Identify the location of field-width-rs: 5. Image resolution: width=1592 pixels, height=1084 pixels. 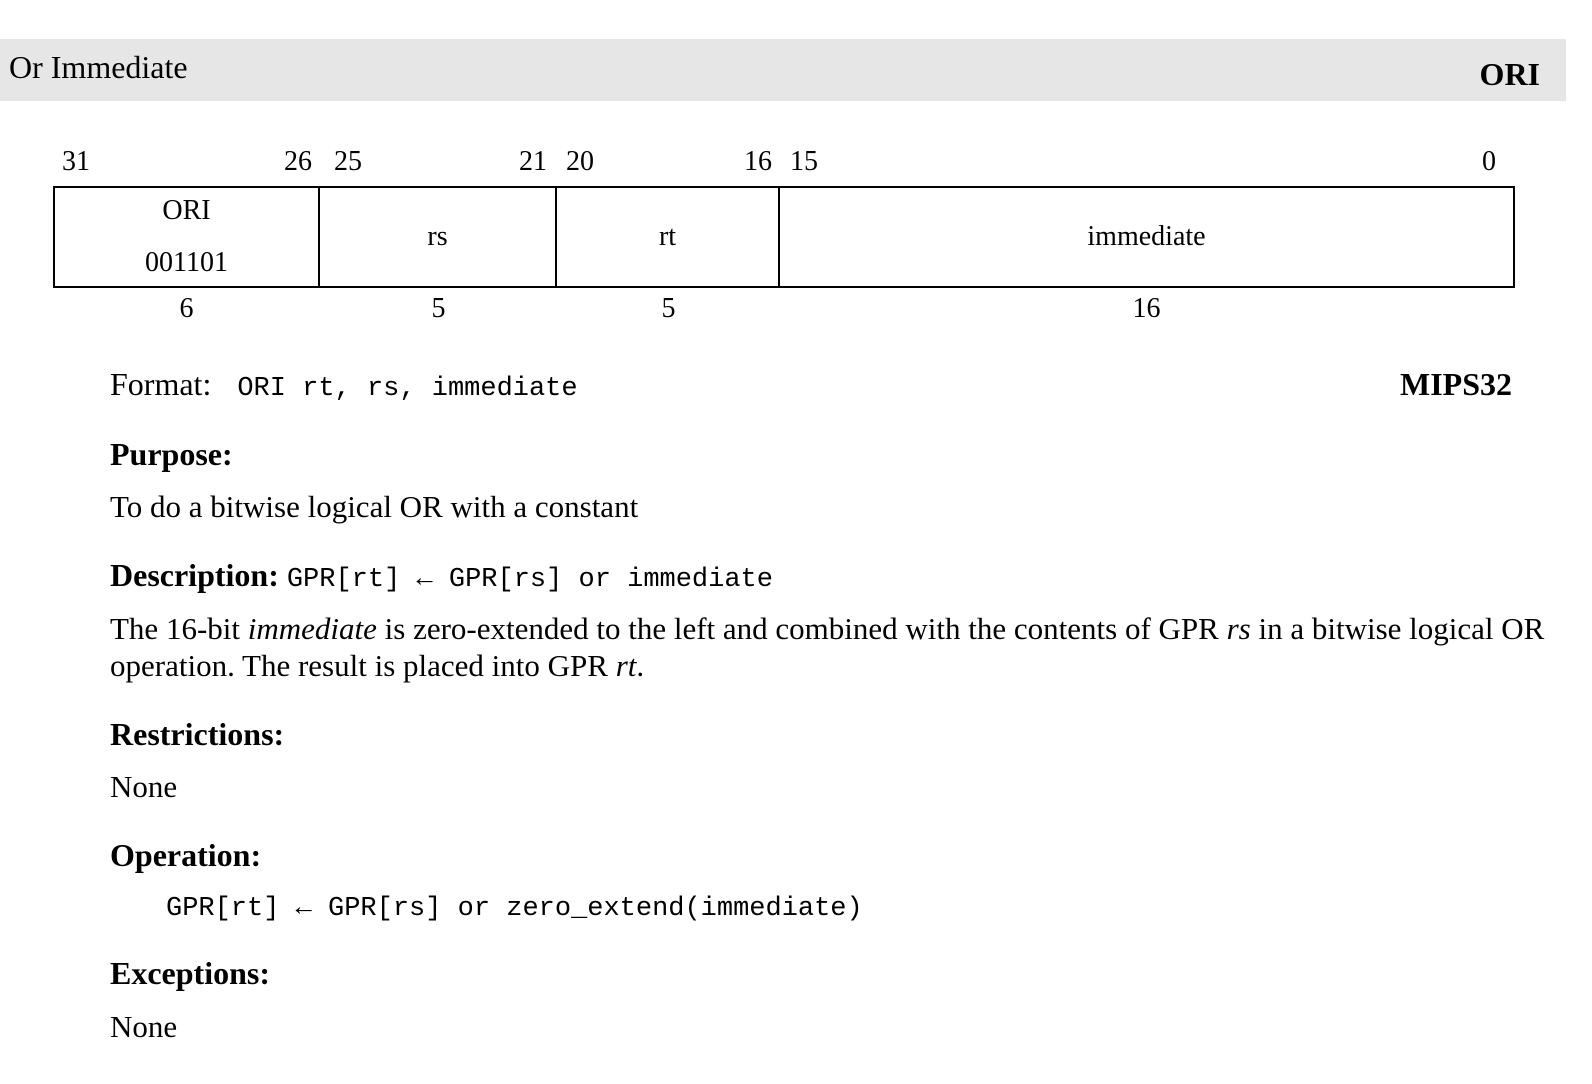
(438, 308).